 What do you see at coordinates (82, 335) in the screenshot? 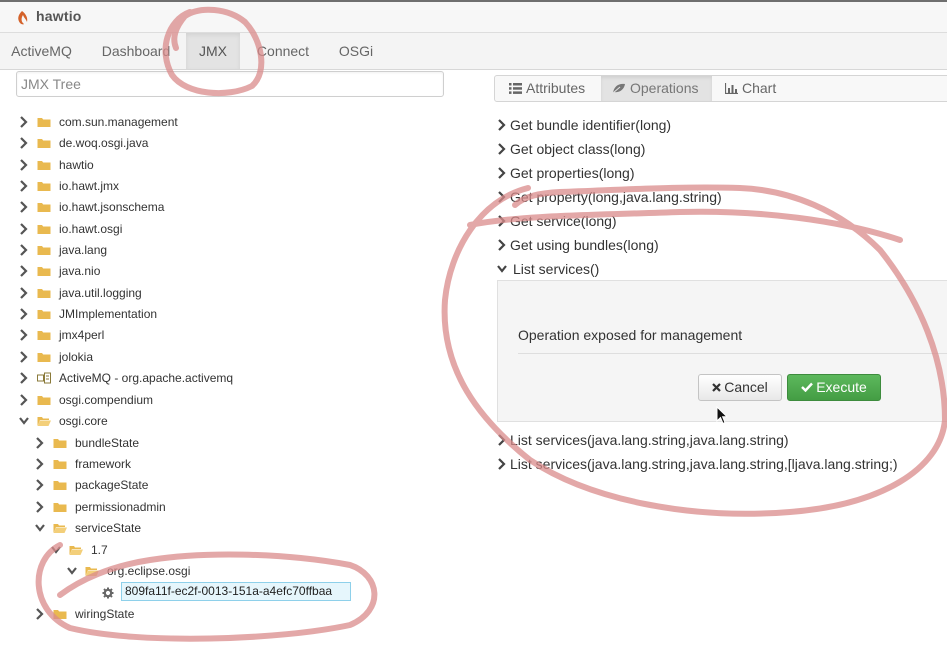
I see `tree-node-label: jmx4perl` at bounding box center [82, 335].